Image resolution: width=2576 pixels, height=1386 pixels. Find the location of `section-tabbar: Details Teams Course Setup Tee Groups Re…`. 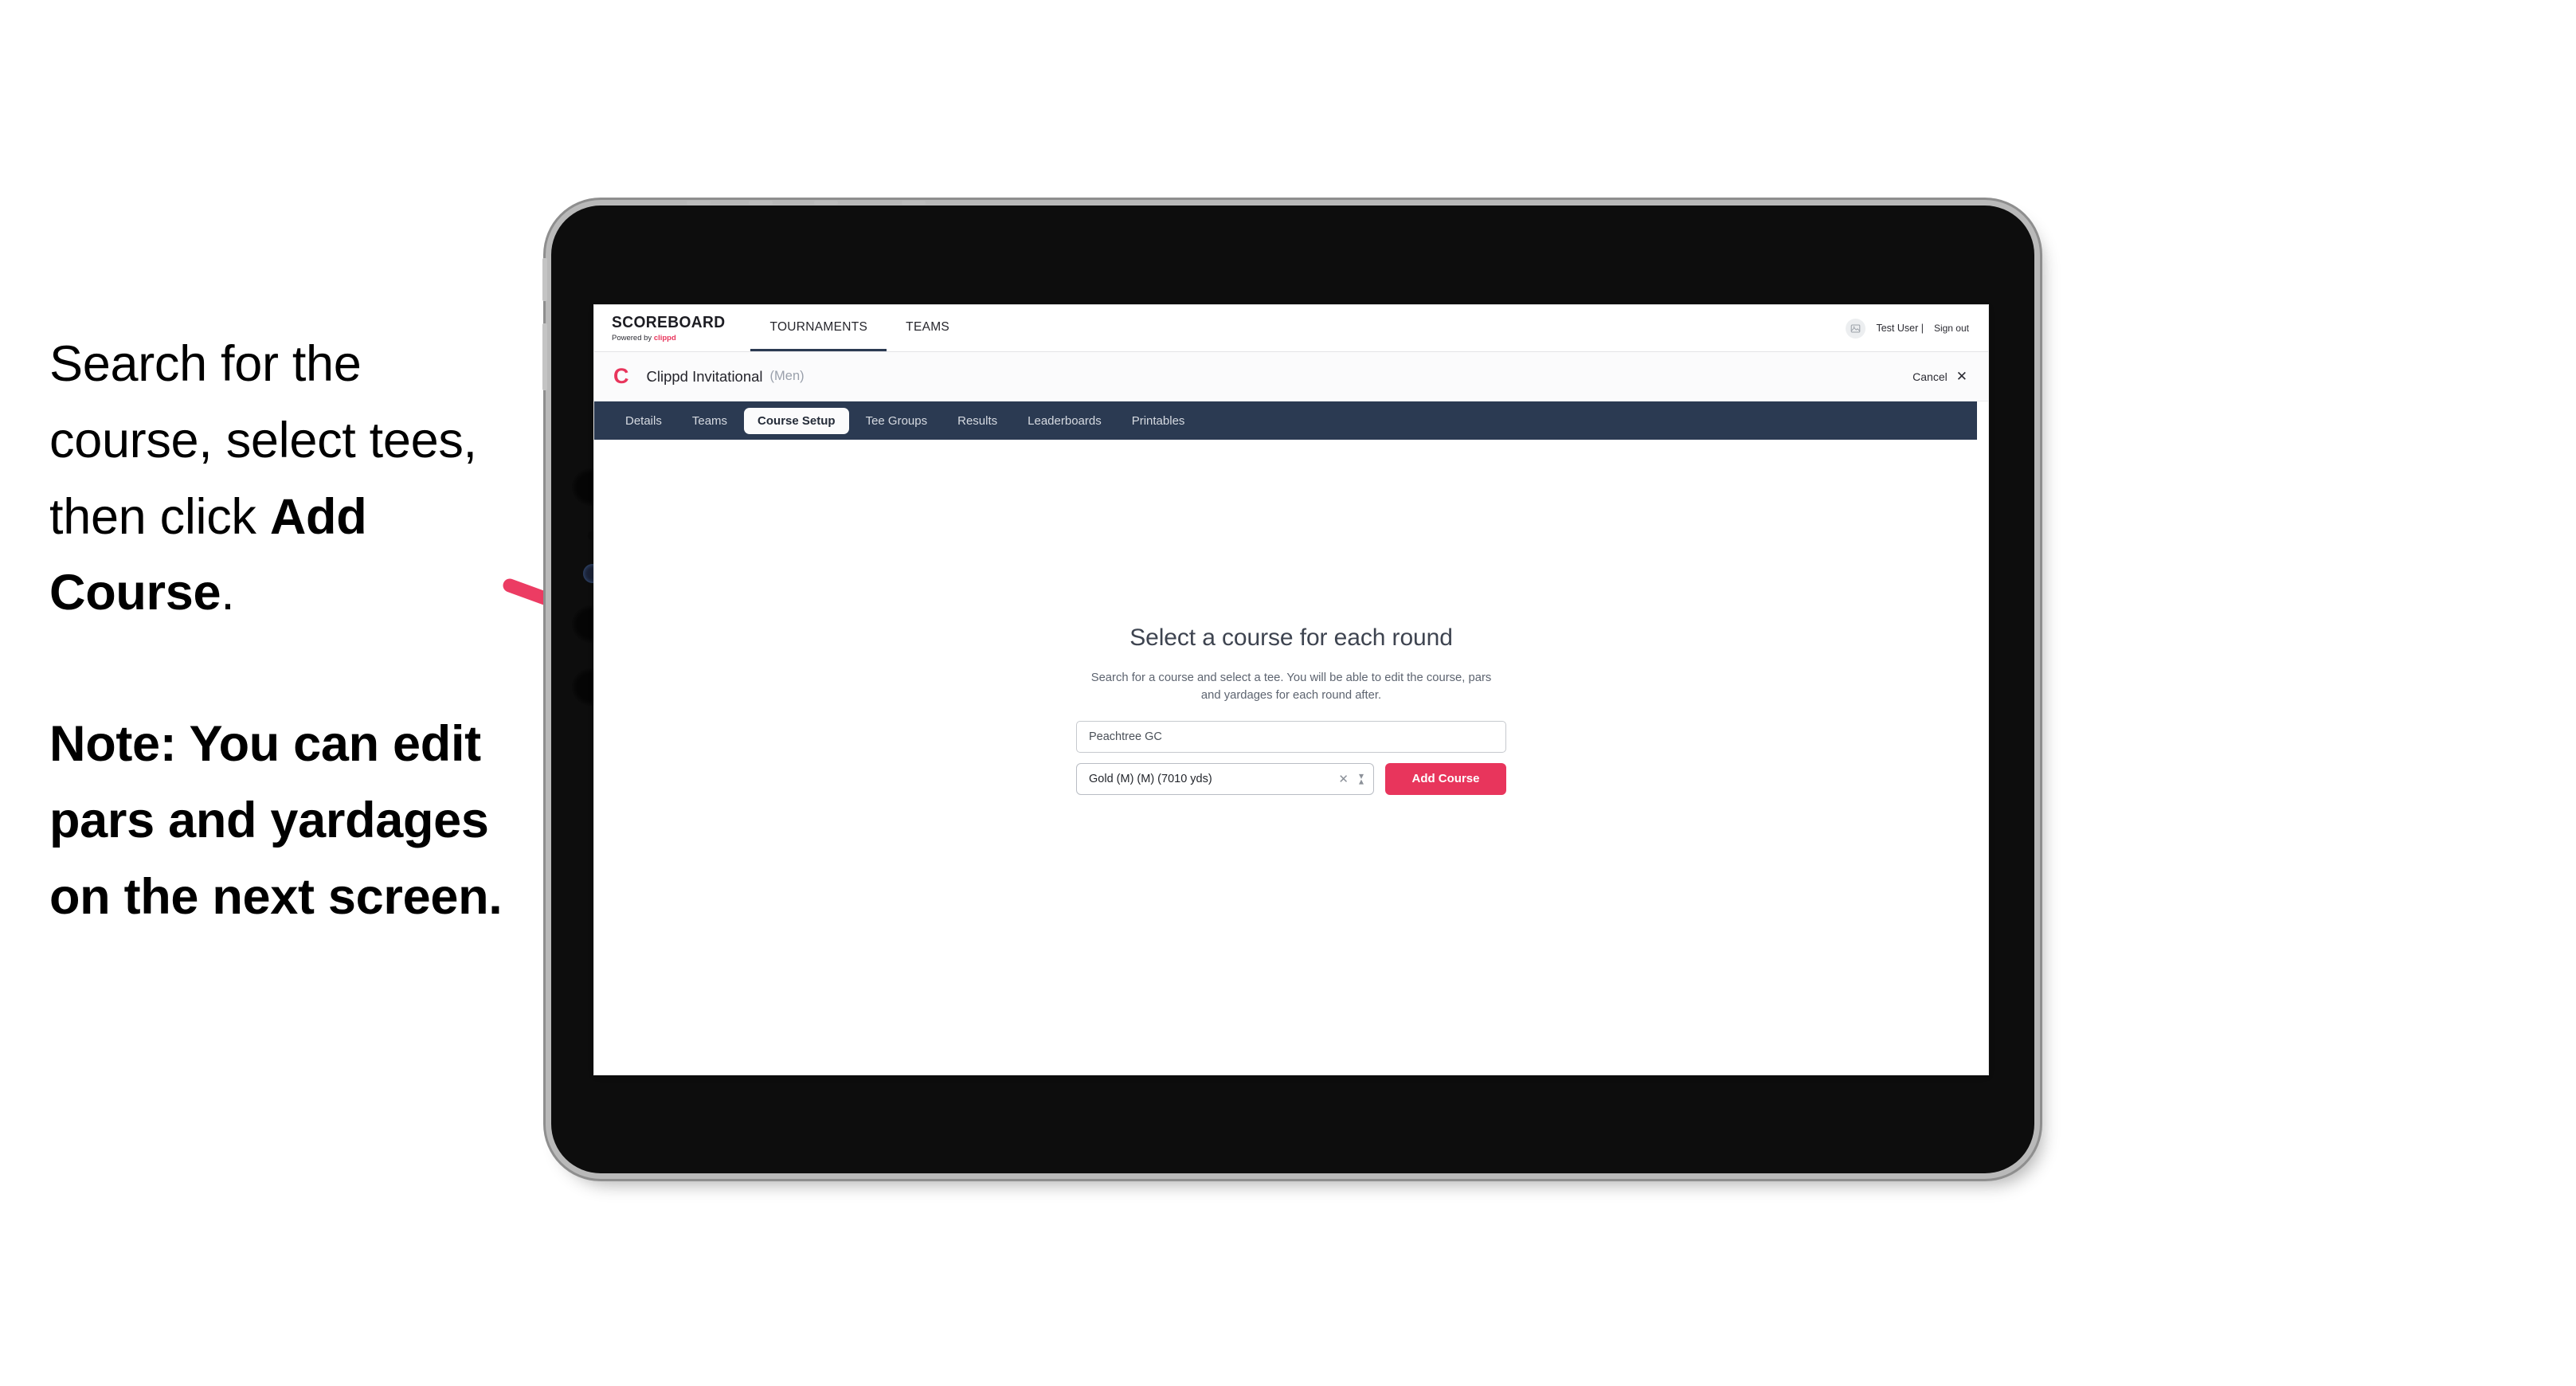

section-tabbar: Details Teams Course Setup Tee Groups Re… is located at coordinates (1285, 420).